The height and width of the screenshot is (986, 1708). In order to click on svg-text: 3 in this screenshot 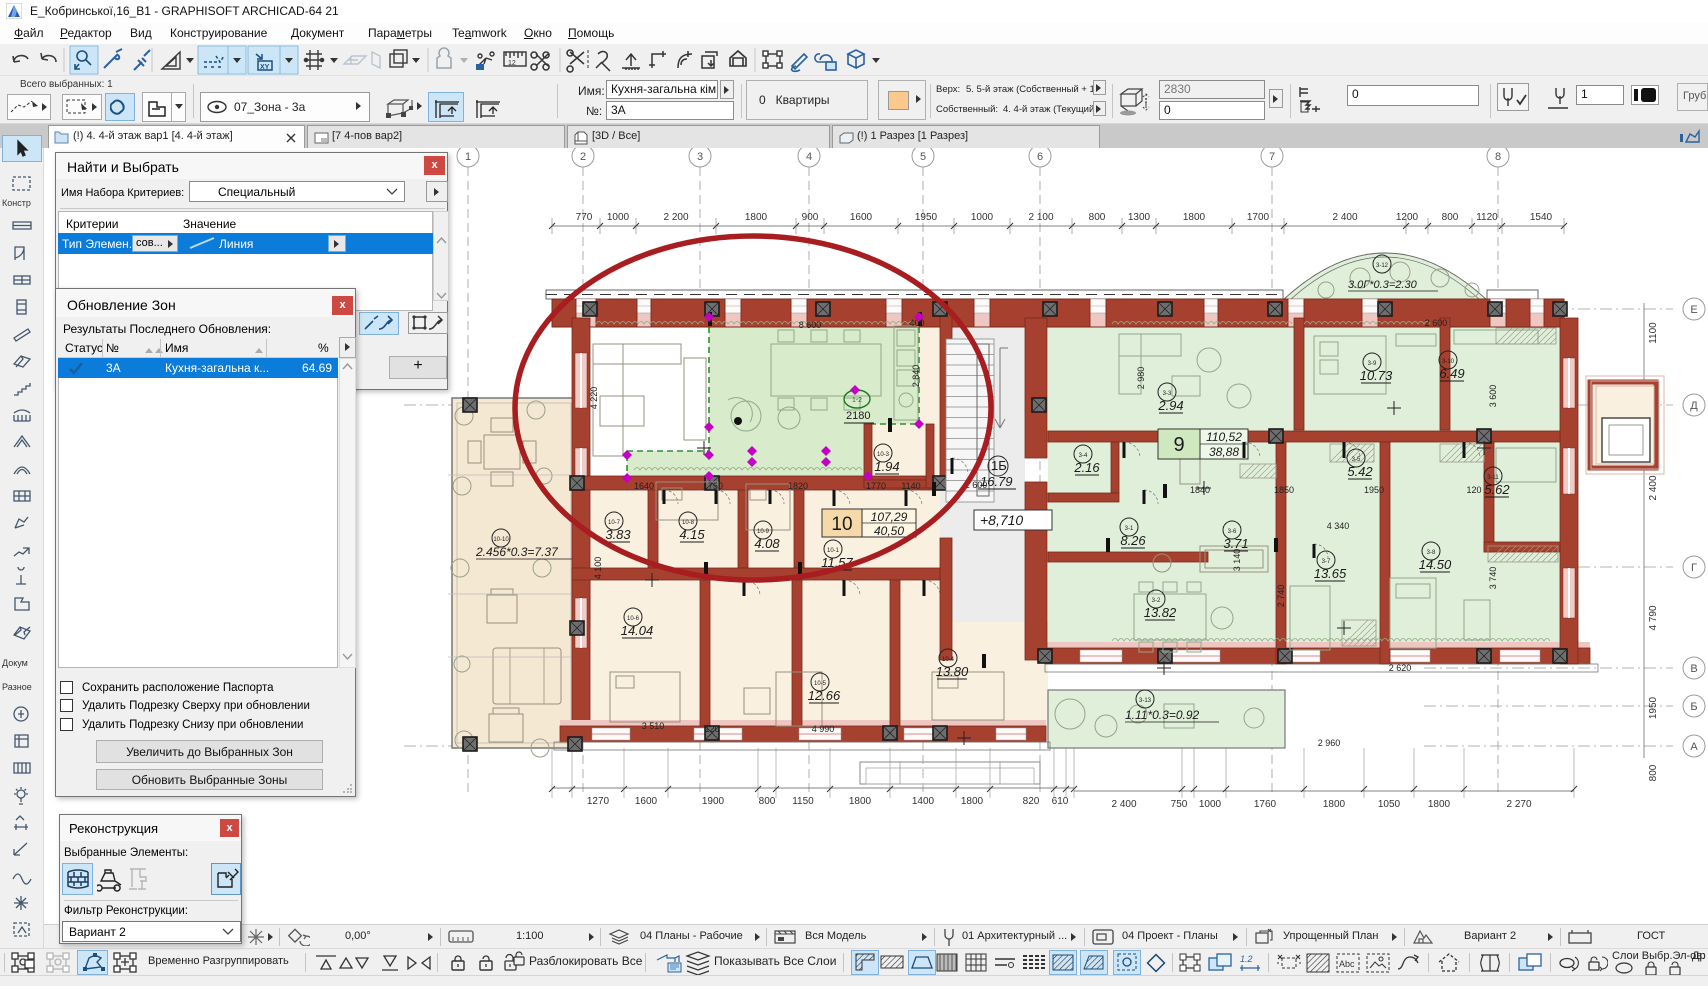, I will do `click(700, 157)`.